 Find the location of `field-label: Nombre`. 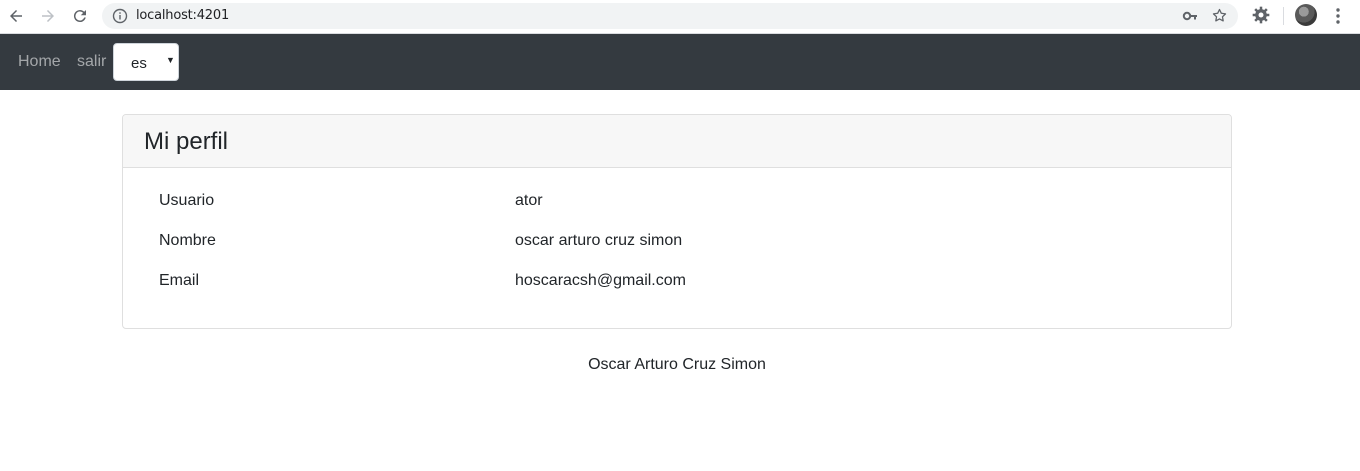

field-label: Nombre is located at coordinates (187, 240).